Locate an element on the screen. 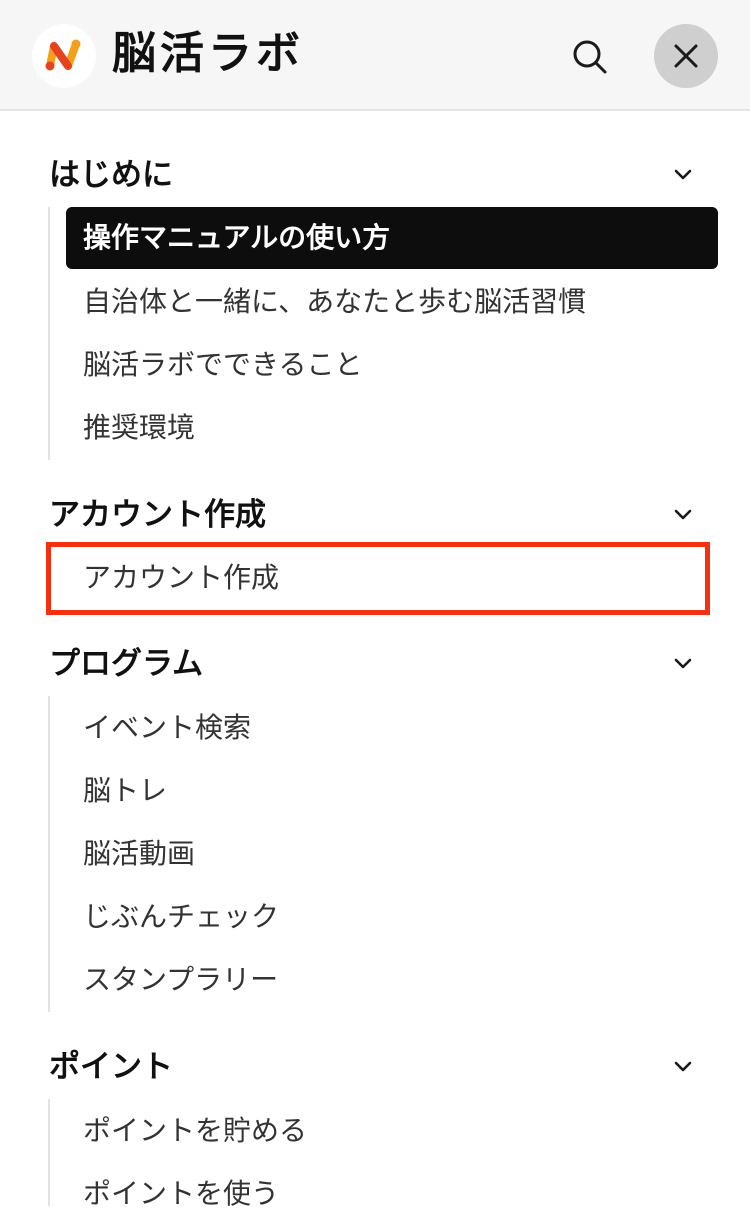 The image size is (750, 1225). nav-item-brain-training: 脳トレ is located at coordinates (392, 791).